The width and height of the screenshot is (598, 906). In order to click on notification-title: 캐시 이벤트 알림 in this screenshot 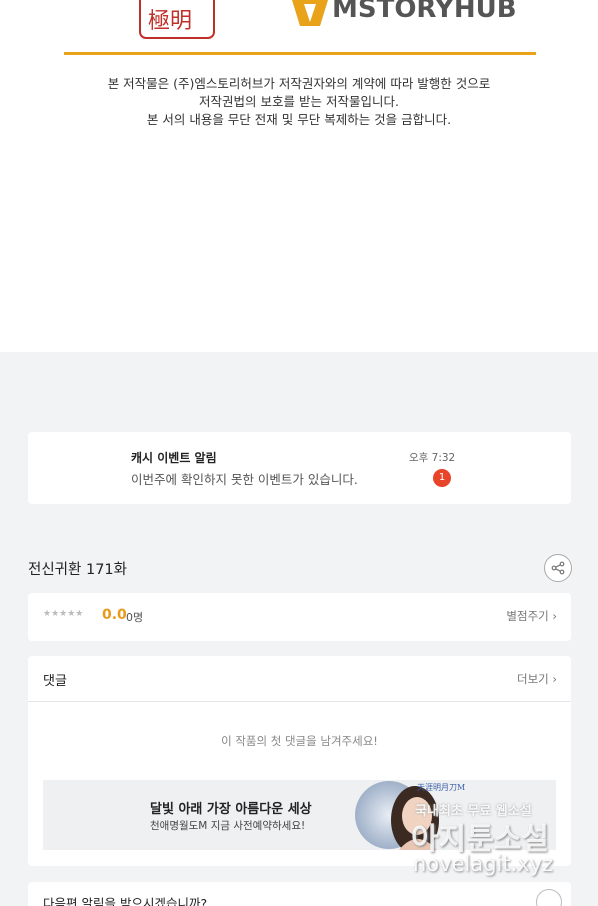, I will do `click(174, 458)`.